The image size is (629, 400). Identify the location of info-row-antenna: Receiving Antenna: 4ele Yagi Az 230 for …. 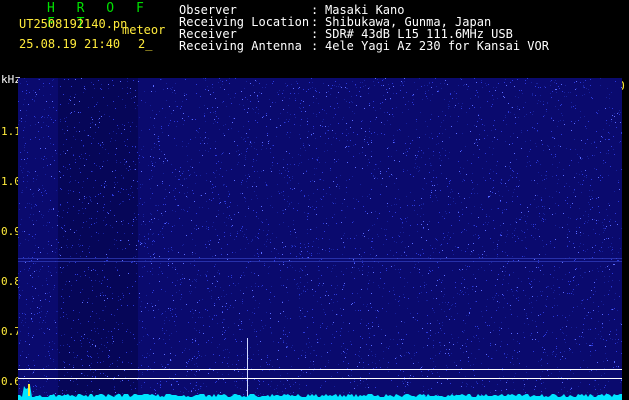
(364, 46).